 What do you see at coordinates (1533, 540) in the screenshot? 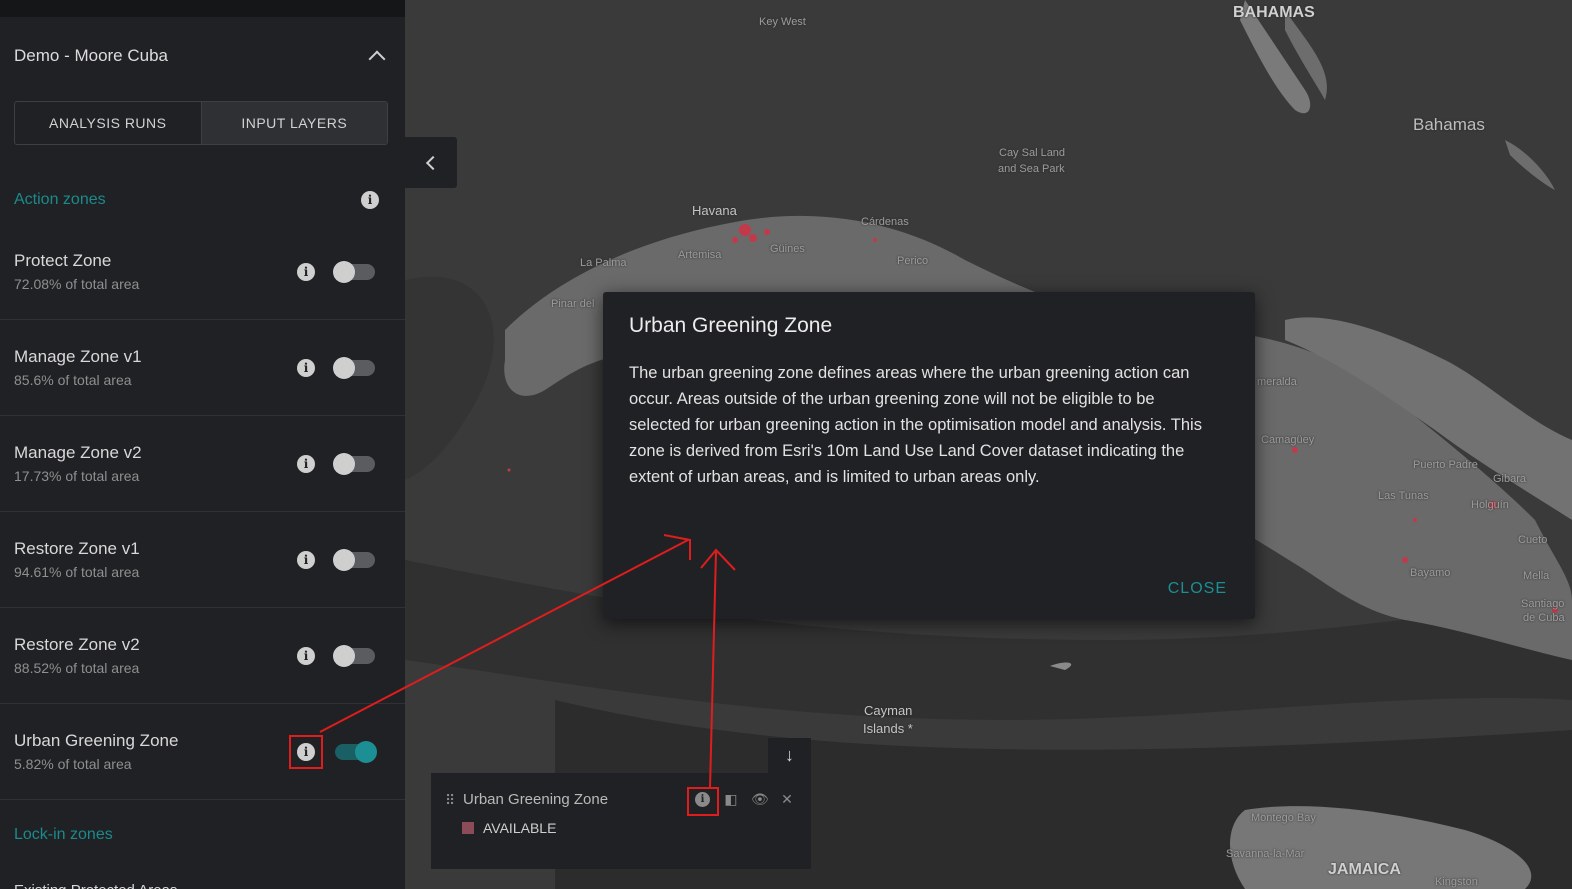
I see `map-label-cueto: Cueto` at bounding box center [1533, 540].